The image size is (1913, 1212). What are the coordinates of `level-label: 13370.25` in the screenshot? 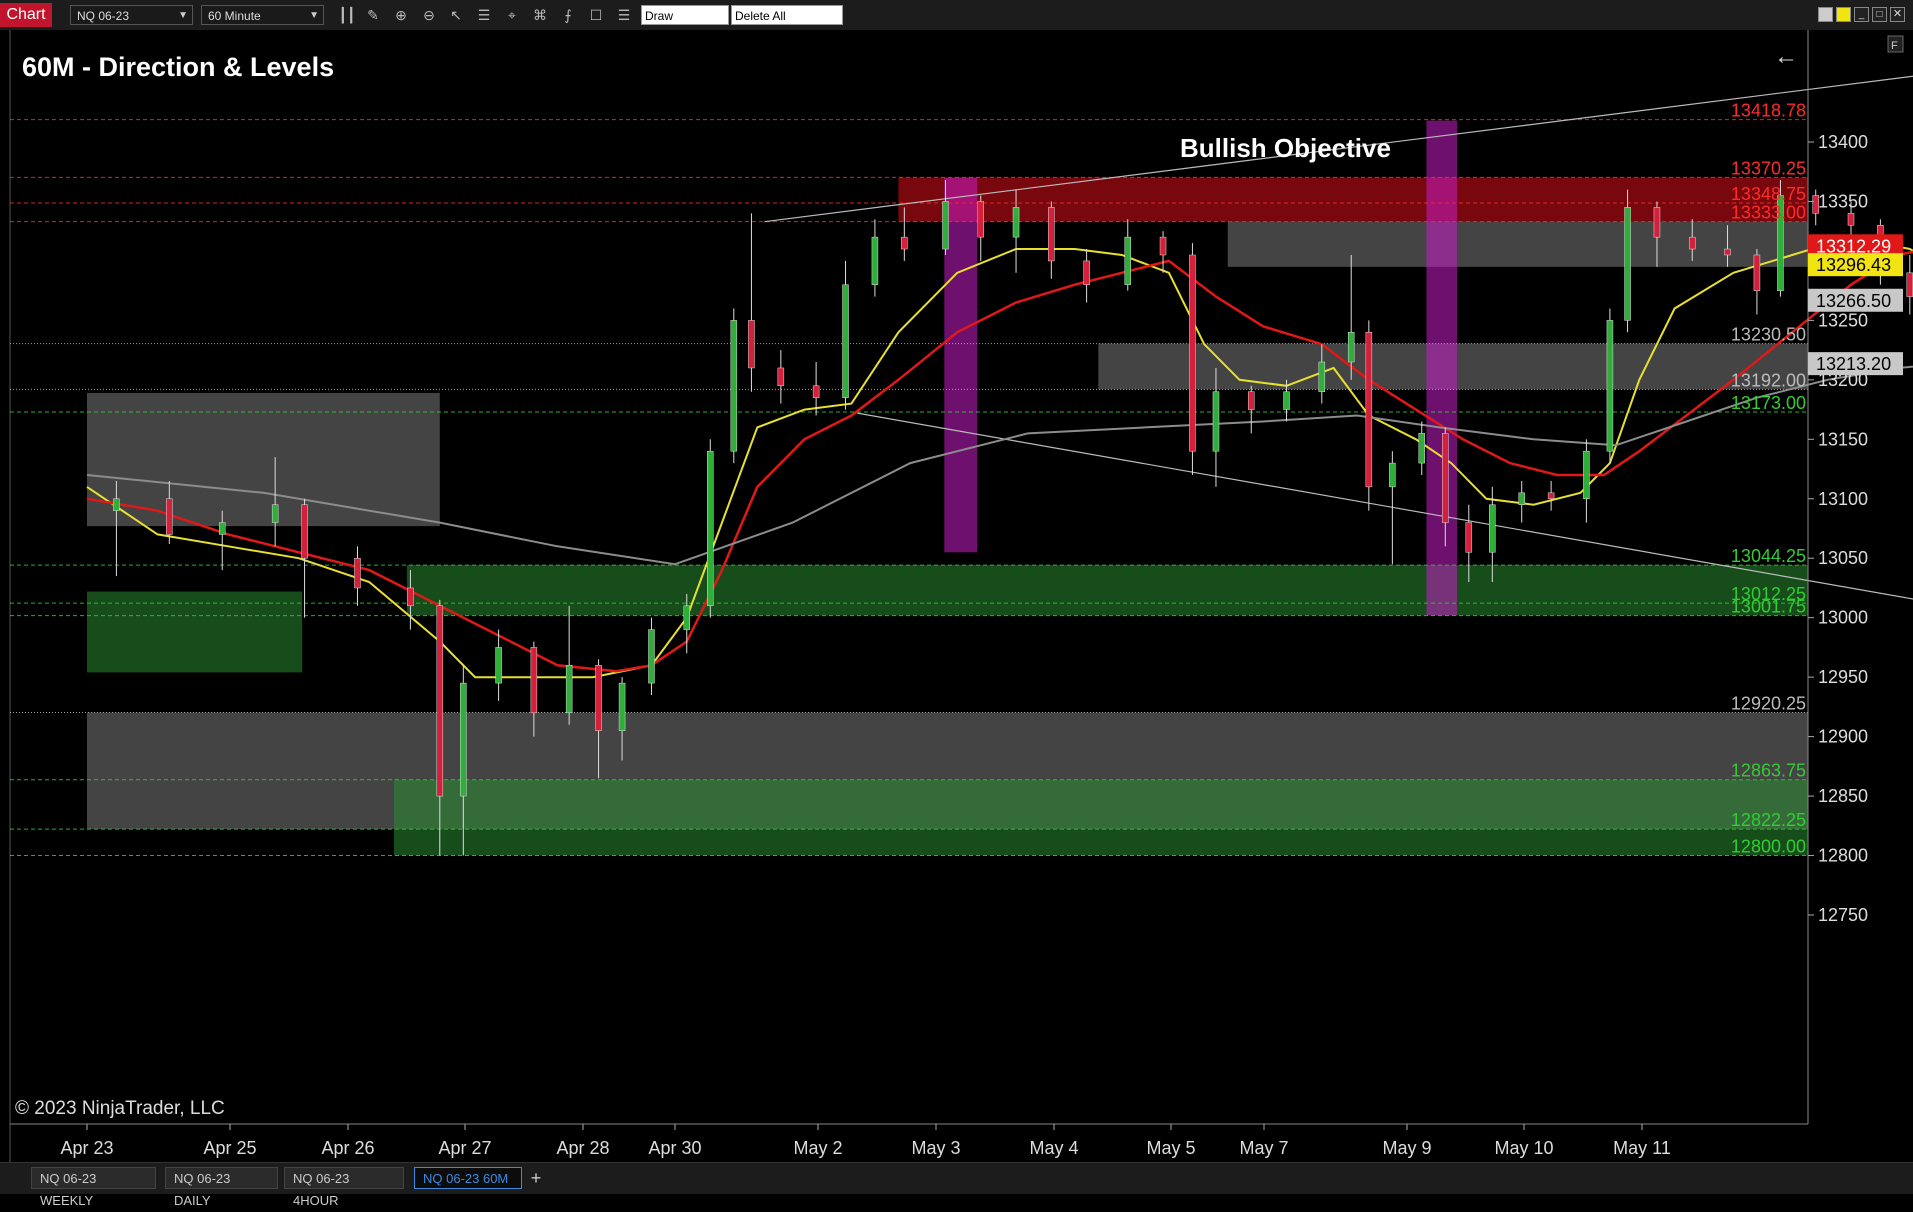 It's located at (1768, 168).